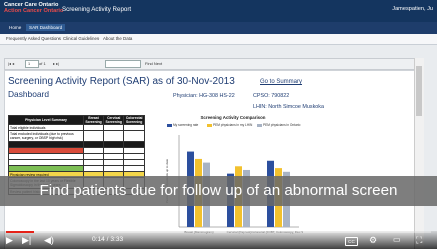 This screenshot has width=437, height=249. Describe the element at coordinates (271, 96) in the screenshot. I see `cpso-label: CPSO: 790822` at that location.